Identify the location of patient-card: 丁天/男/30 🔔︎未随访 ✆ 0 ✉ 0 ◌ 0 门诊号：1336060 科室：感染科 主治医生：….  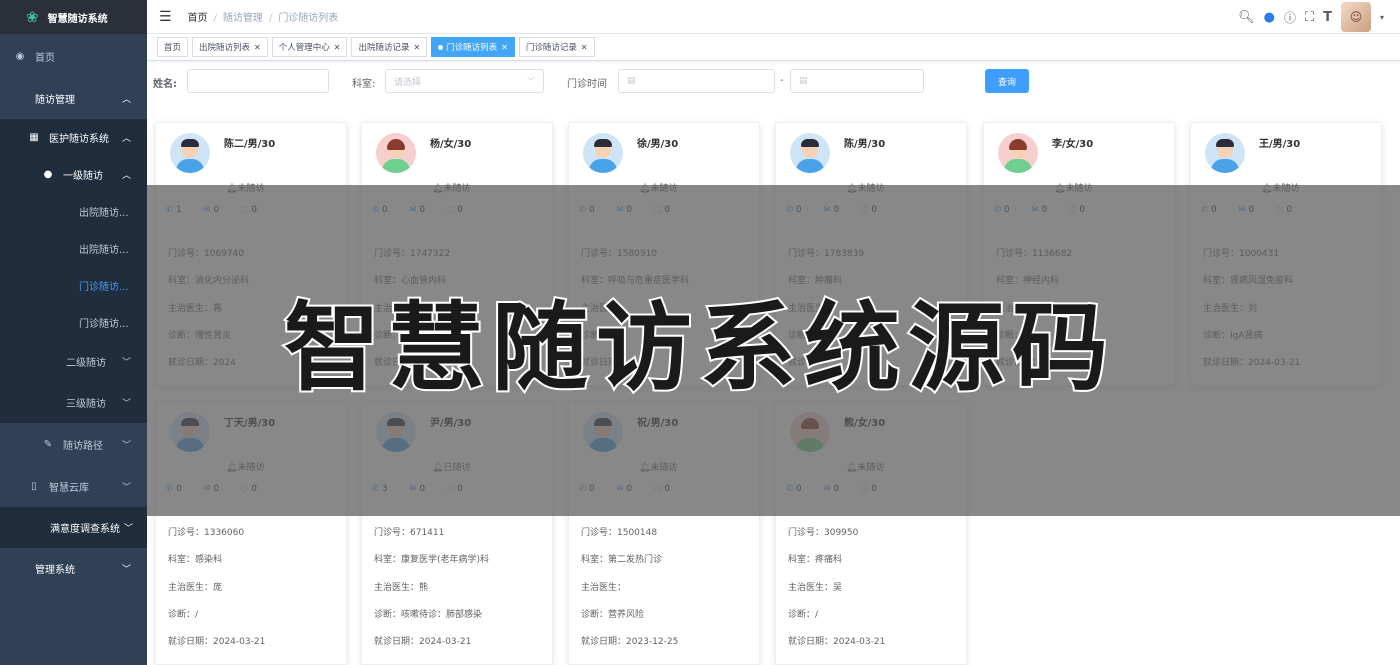
(251, 533).